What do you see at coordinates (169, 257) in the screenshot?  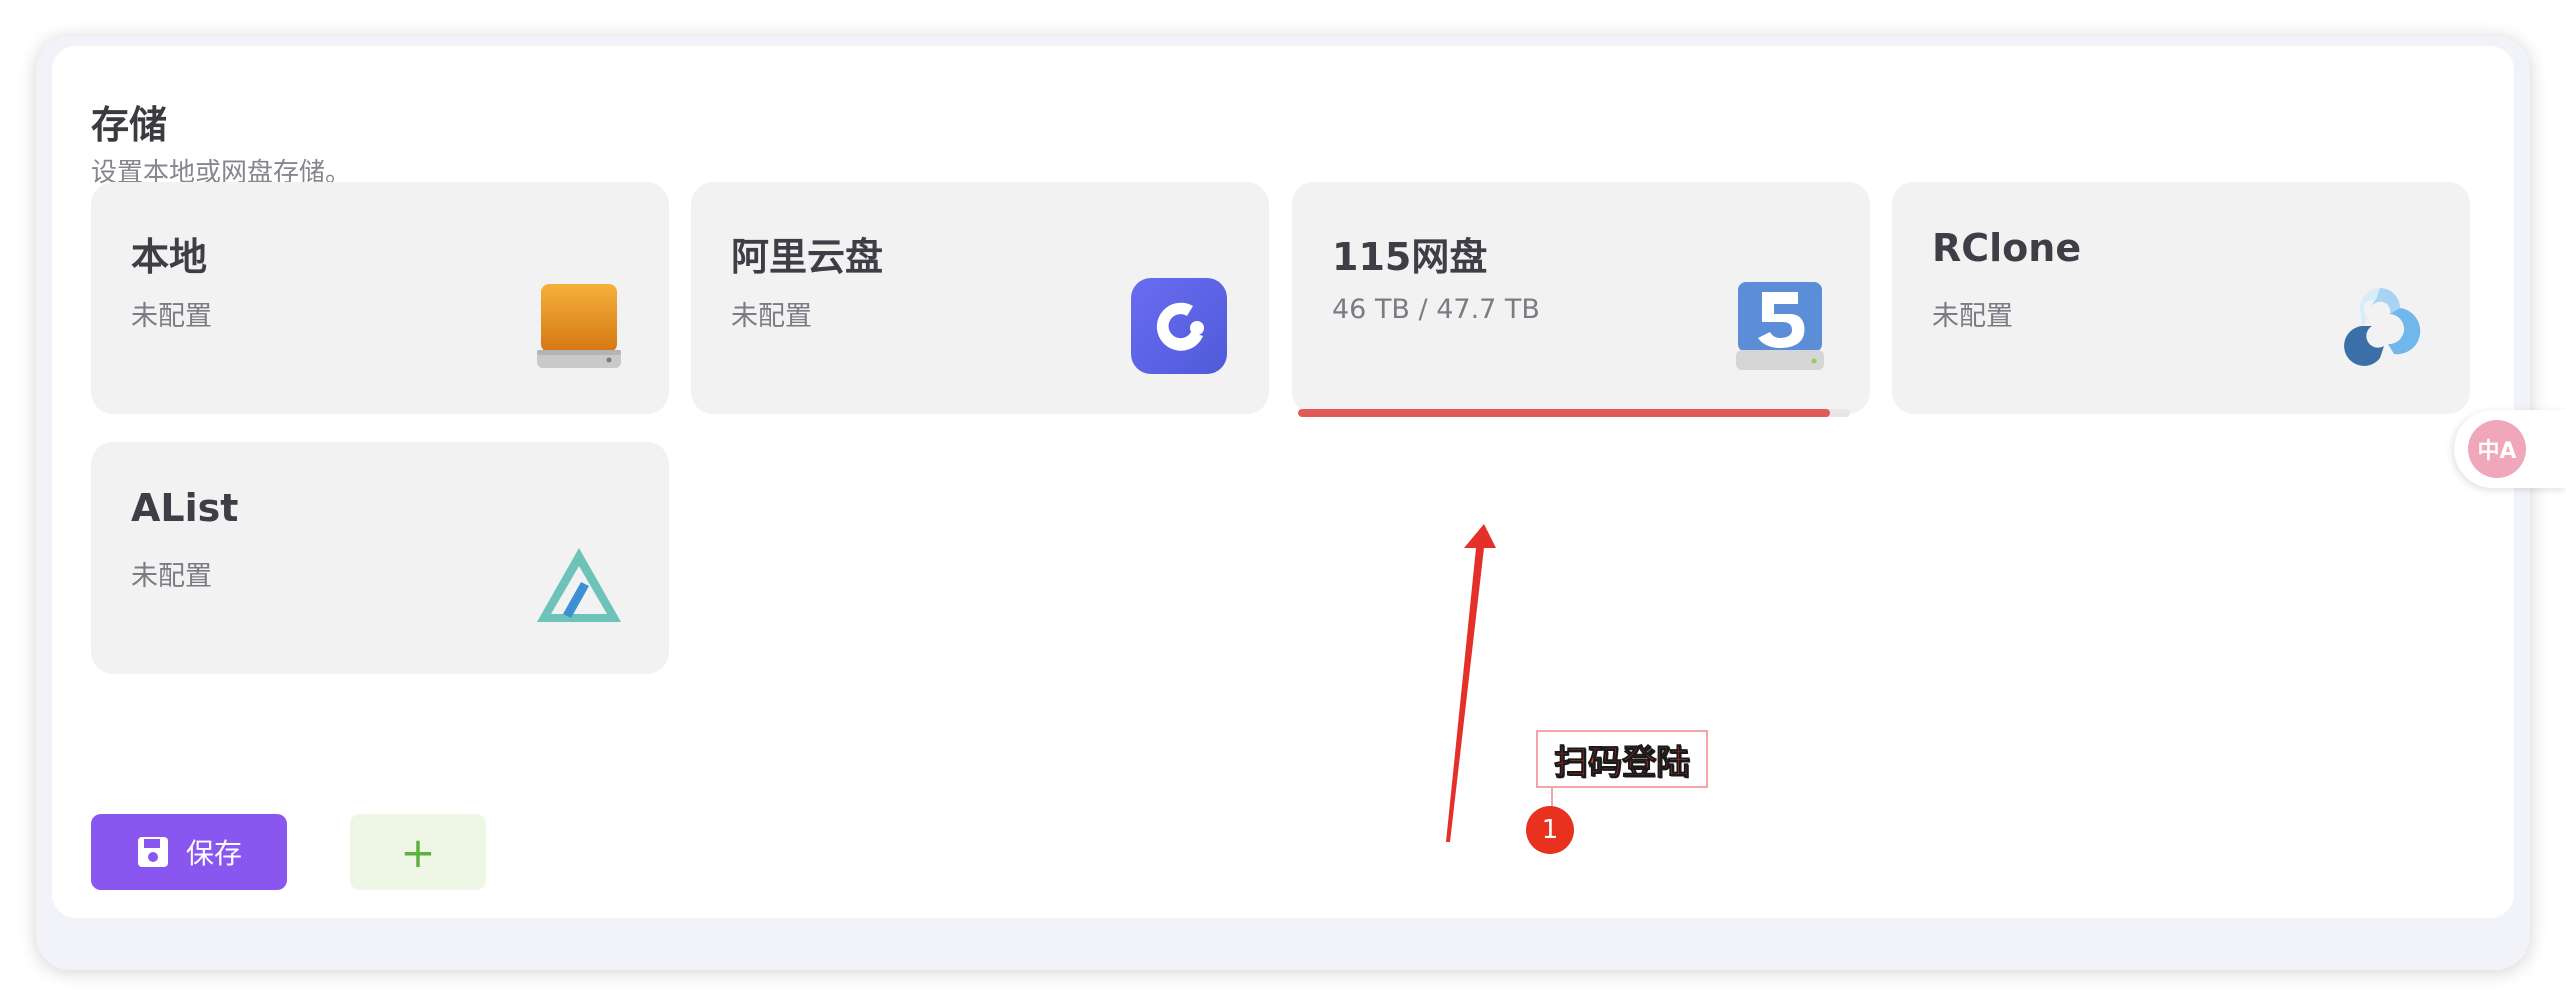 I see `storage-card-title: 本地` at bounding box center [169, 257].